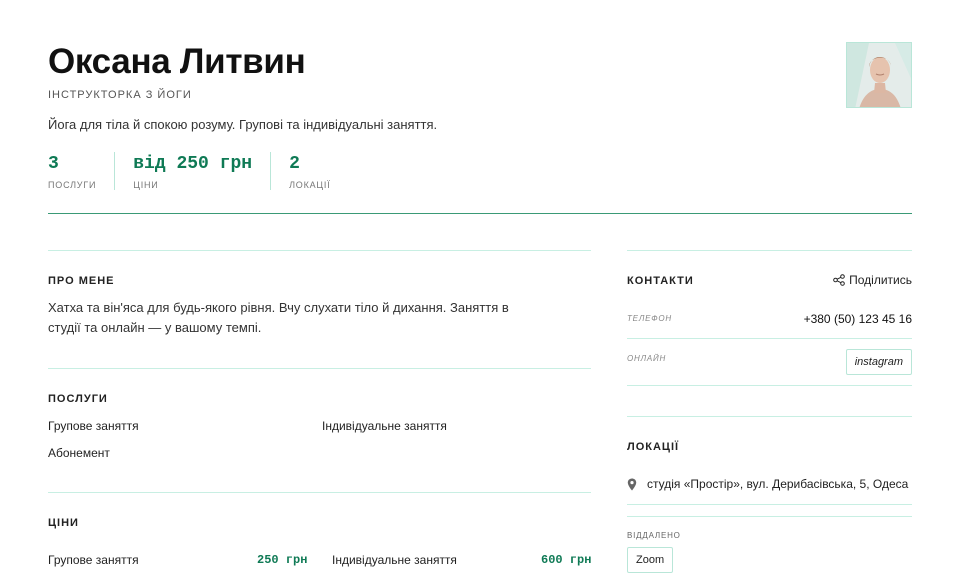 The image size is (960, 576). I want to click on phone-label: Телефон, so click(650, 318).